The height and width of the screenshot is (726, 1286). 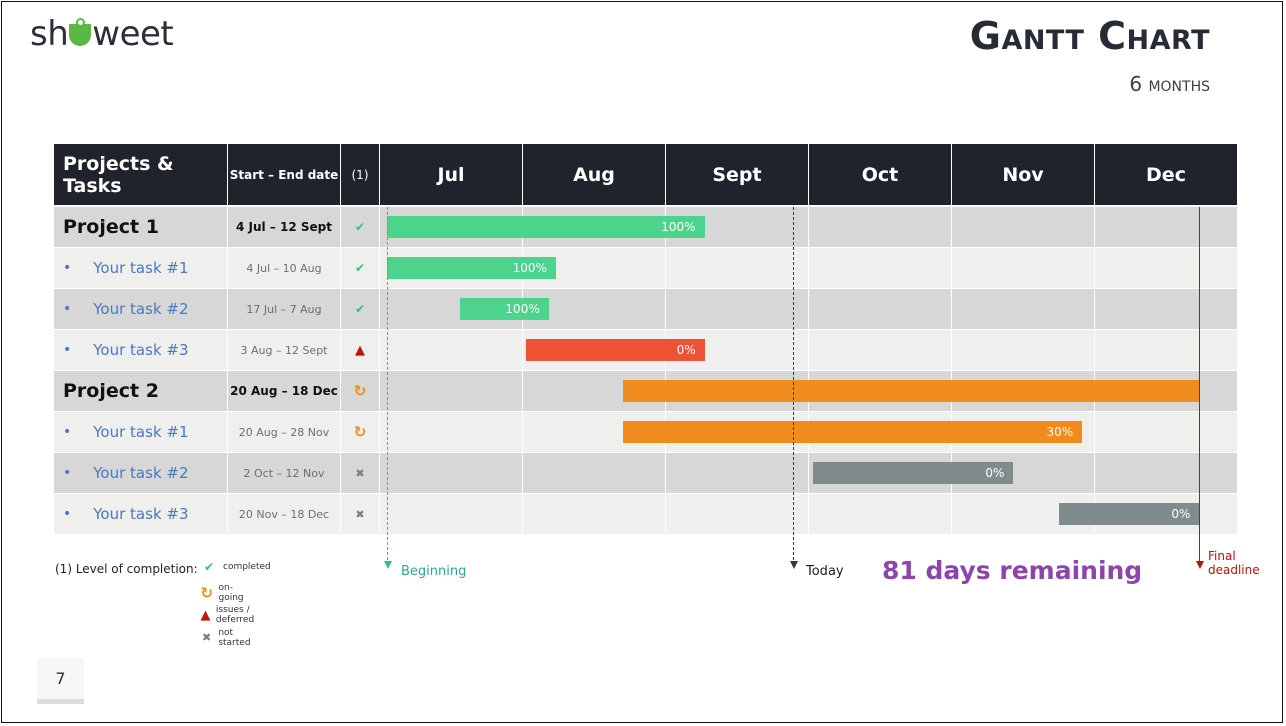 I want to click on row-status-cell: ▲, so click(x=360, y=350).